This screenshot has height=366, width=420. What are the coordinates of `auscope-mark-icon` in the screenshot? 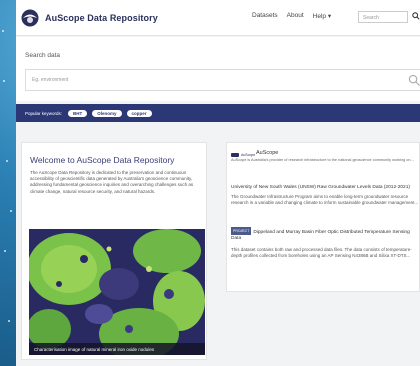 It's located at (235, 155).